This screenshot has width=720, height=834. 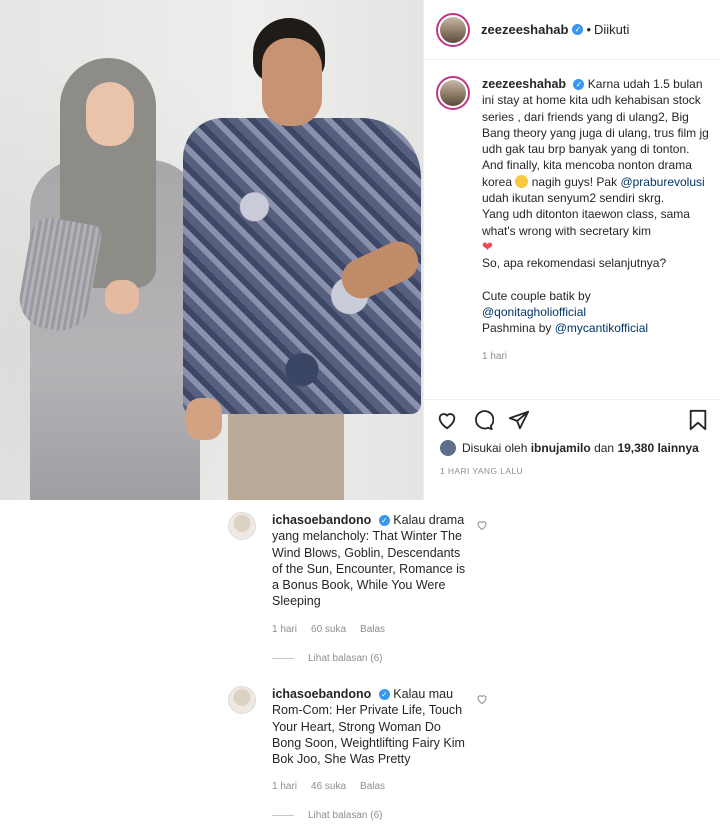 I want to click on comment-meta: 1 hari 46 suka Balas, so click(x=485, y=786).